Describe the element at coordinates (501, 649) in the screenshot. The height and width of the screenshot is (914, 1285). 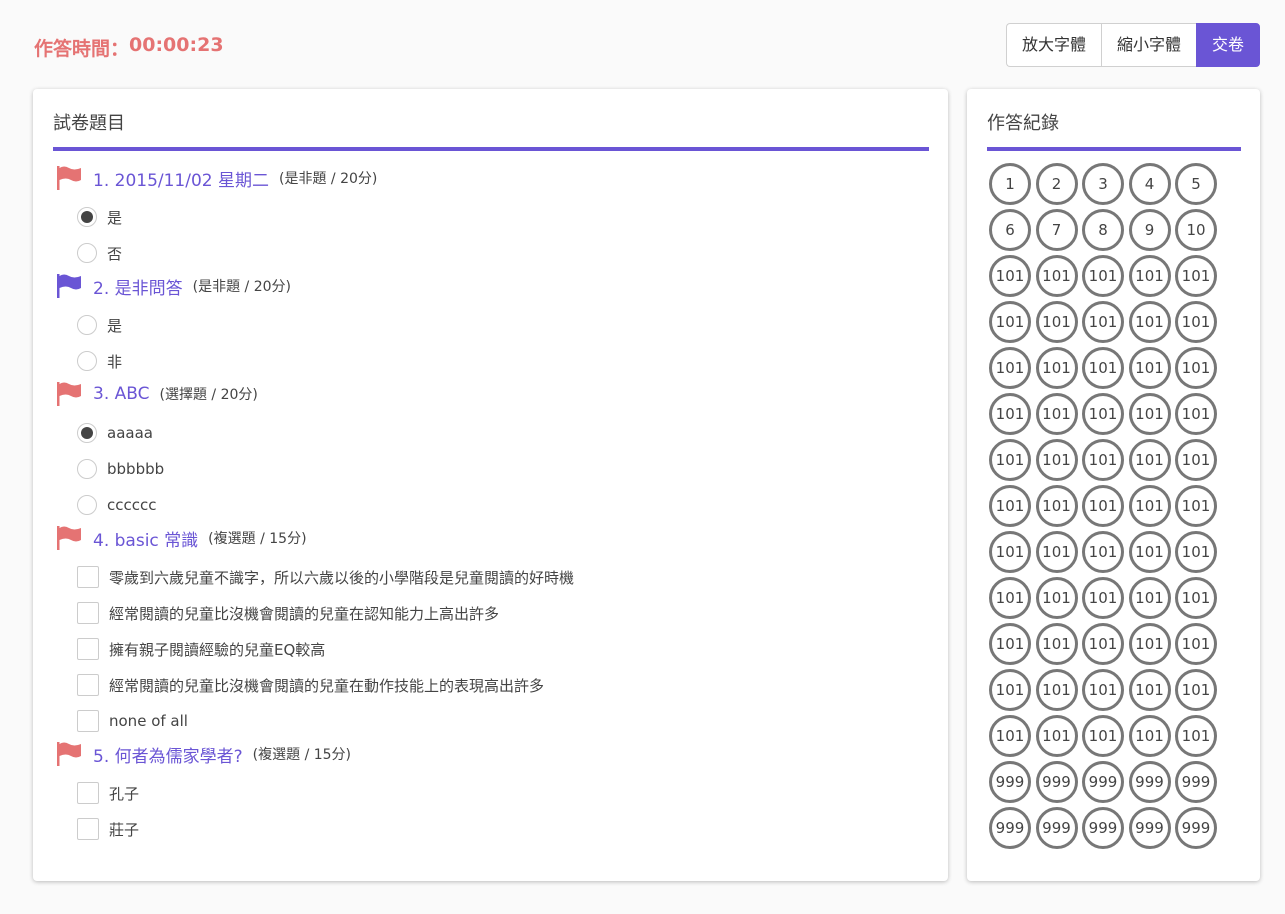
I see `answer-option: 擁有親子閱讀經驗的兒童EQ較高` at that location.